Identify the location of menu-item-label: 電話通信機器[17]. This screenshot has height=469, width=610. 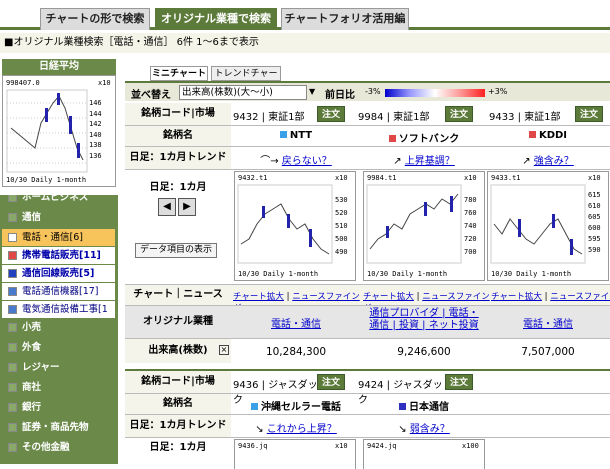
(60, 291).